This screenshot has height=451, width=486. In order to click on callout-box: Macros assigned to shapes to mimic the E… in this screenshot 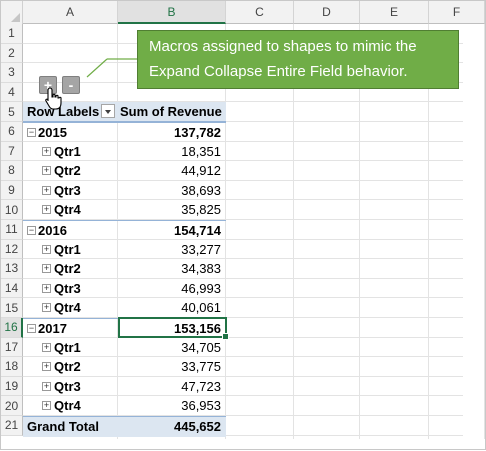, I will do `click(298, 59)`.